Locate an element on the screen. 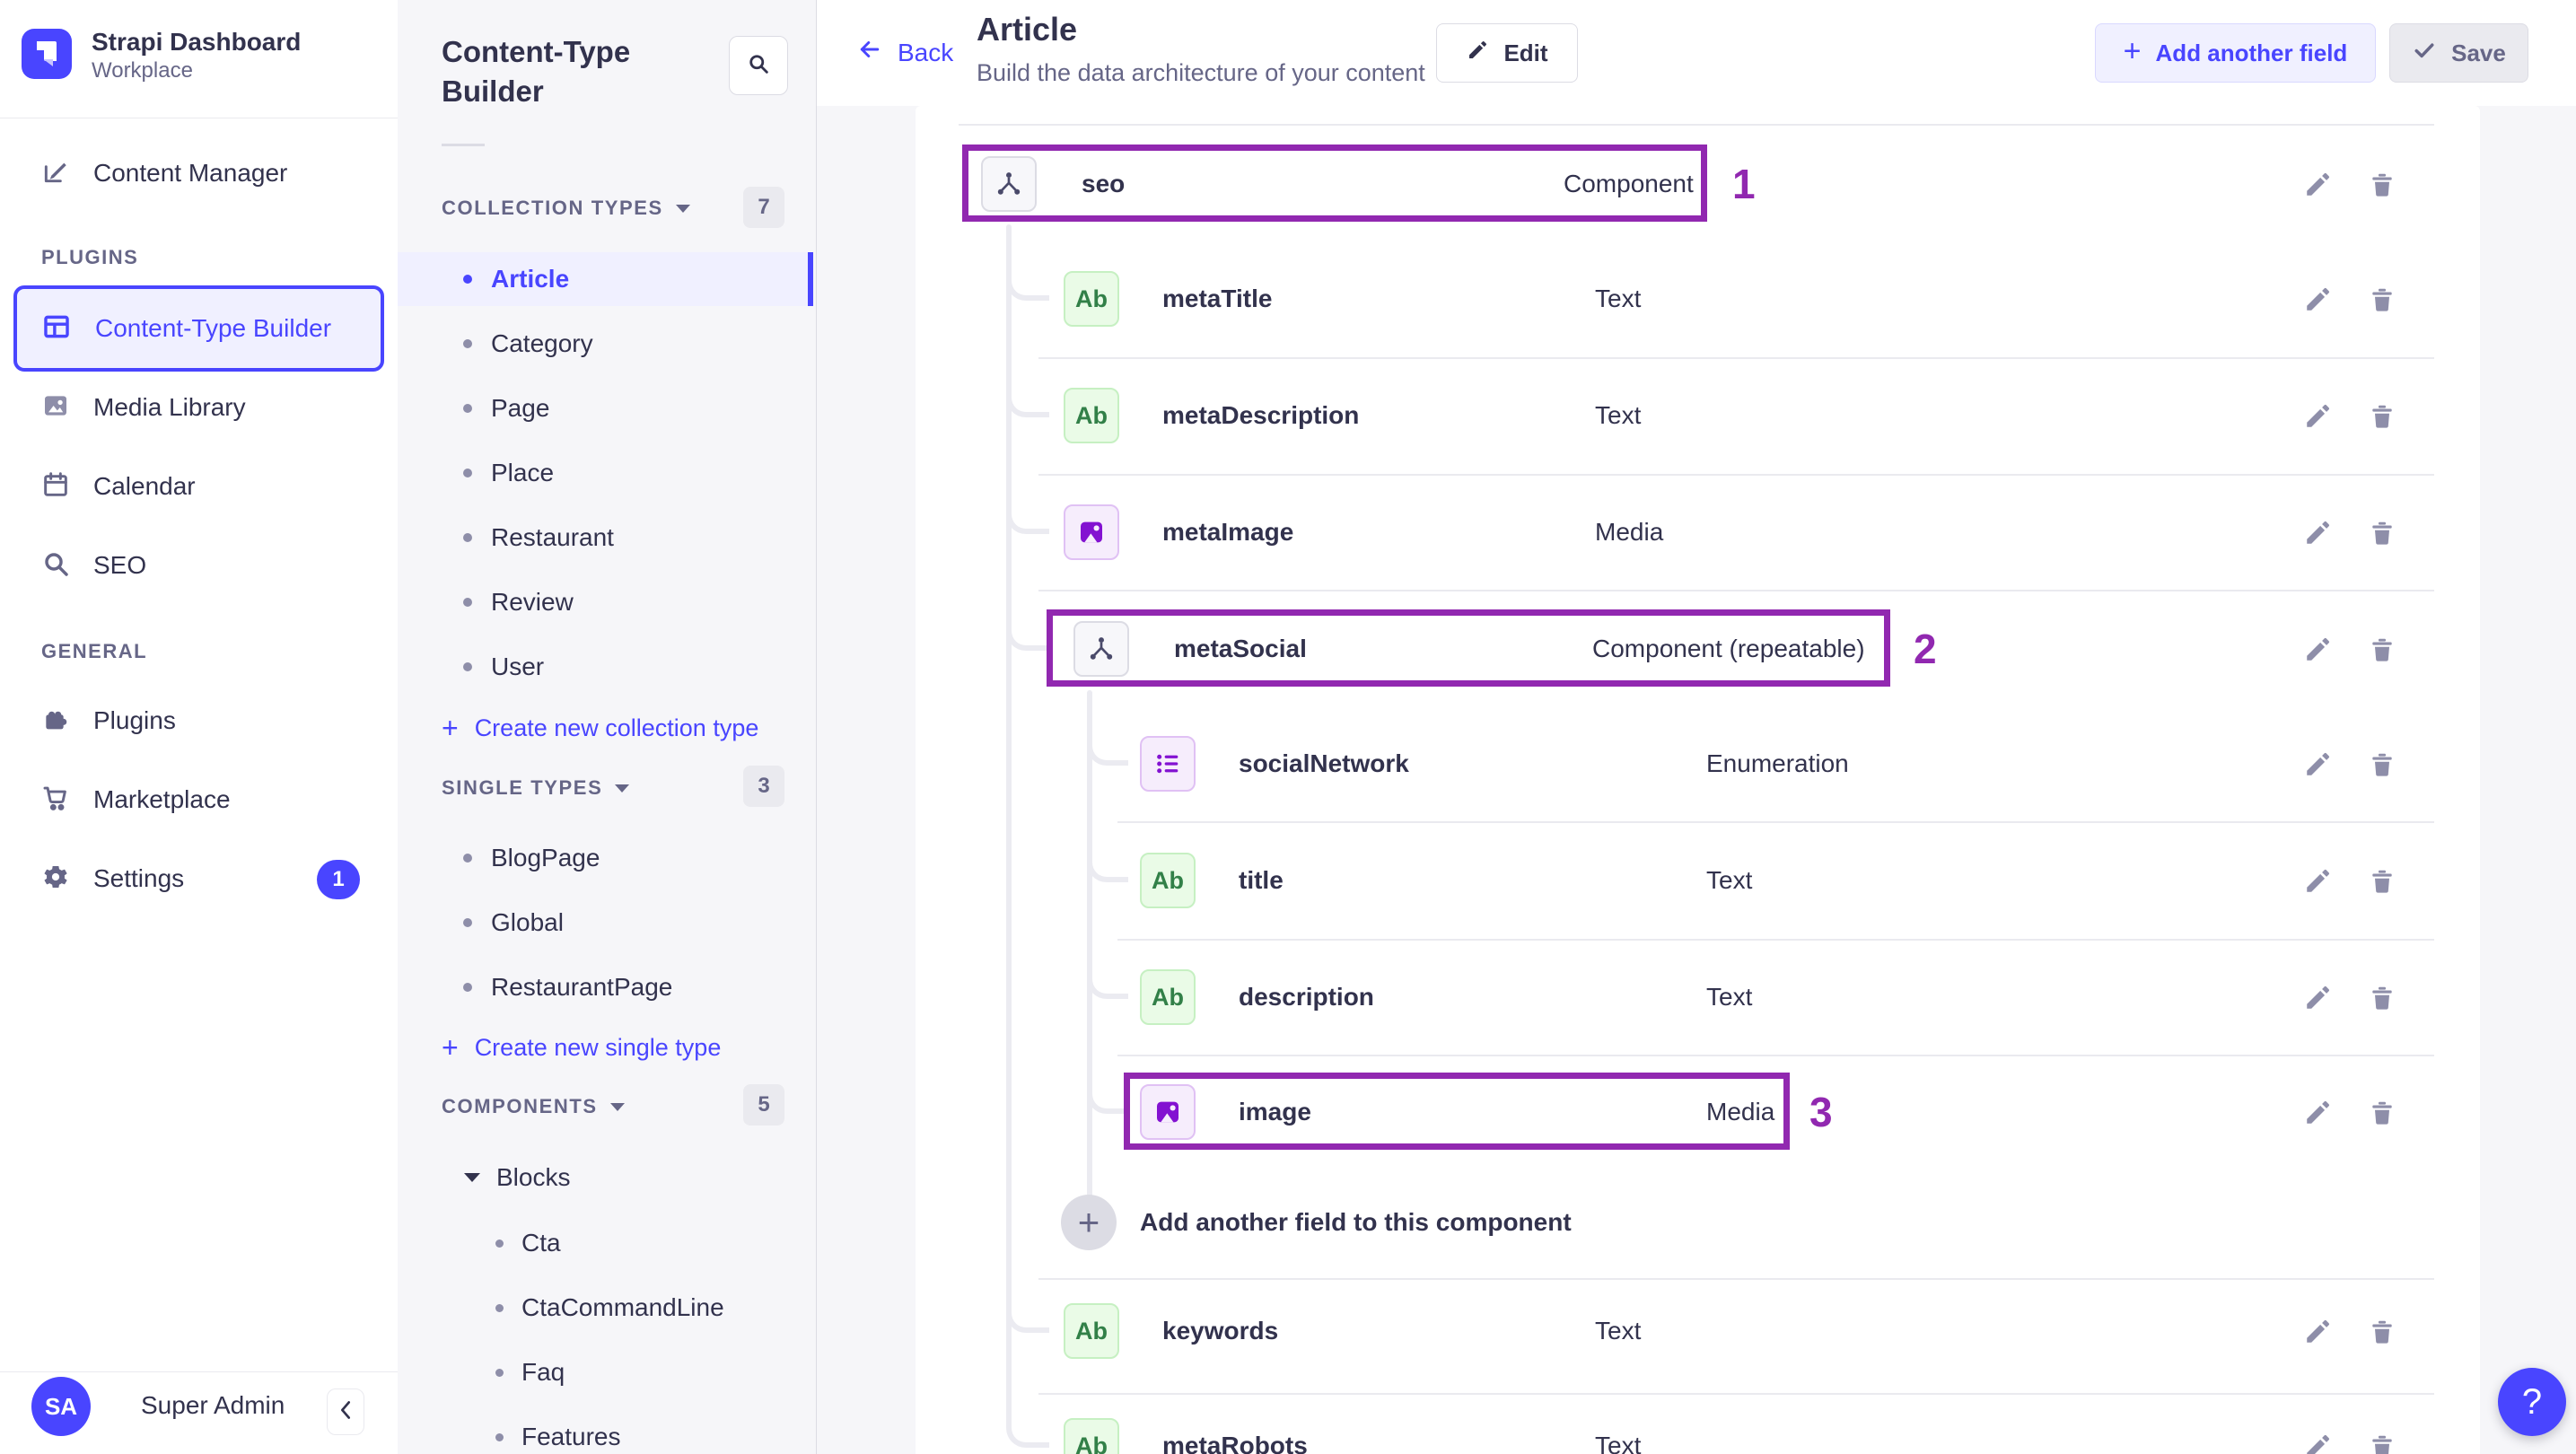 The image size is (2576, 1454). search-content-types-button is located at coordinates (758, 65).